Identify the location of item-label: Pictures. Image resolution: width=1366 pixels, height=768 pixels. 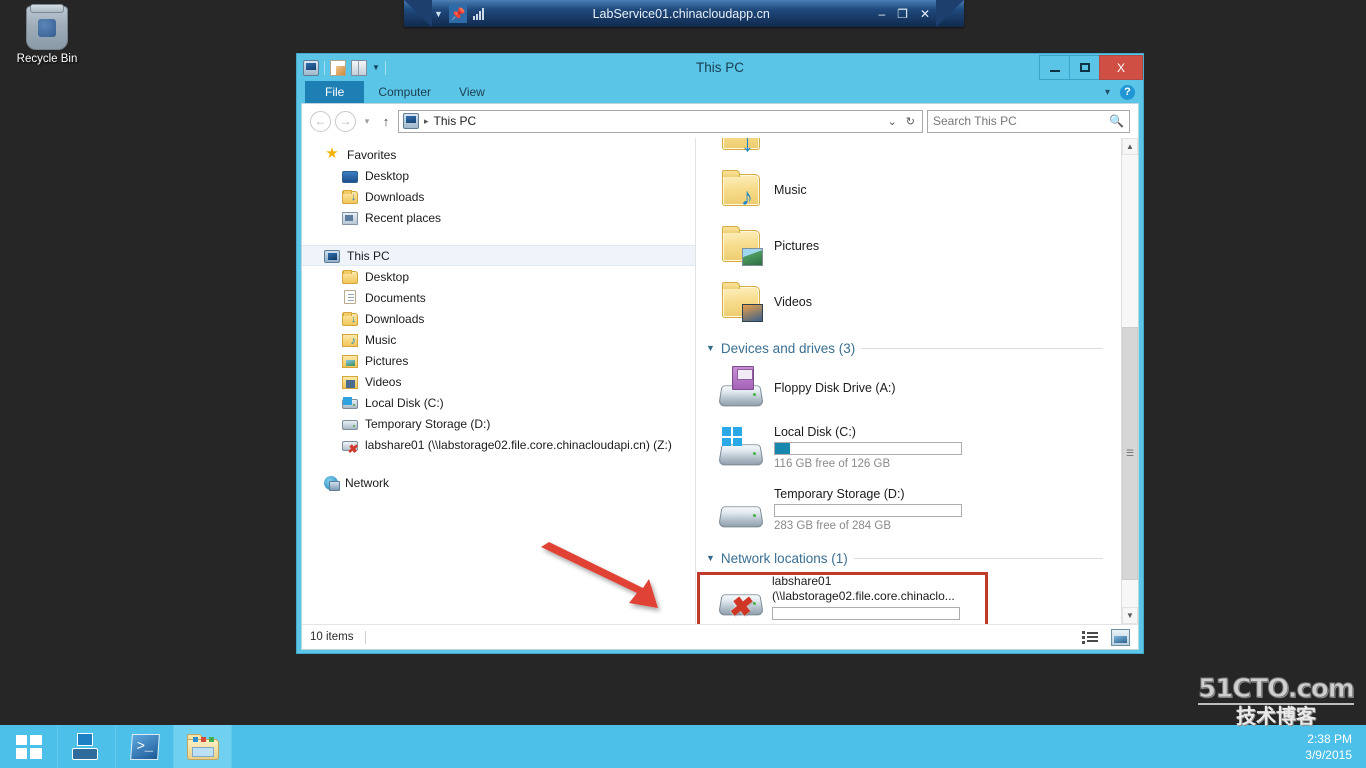
(797, 246).